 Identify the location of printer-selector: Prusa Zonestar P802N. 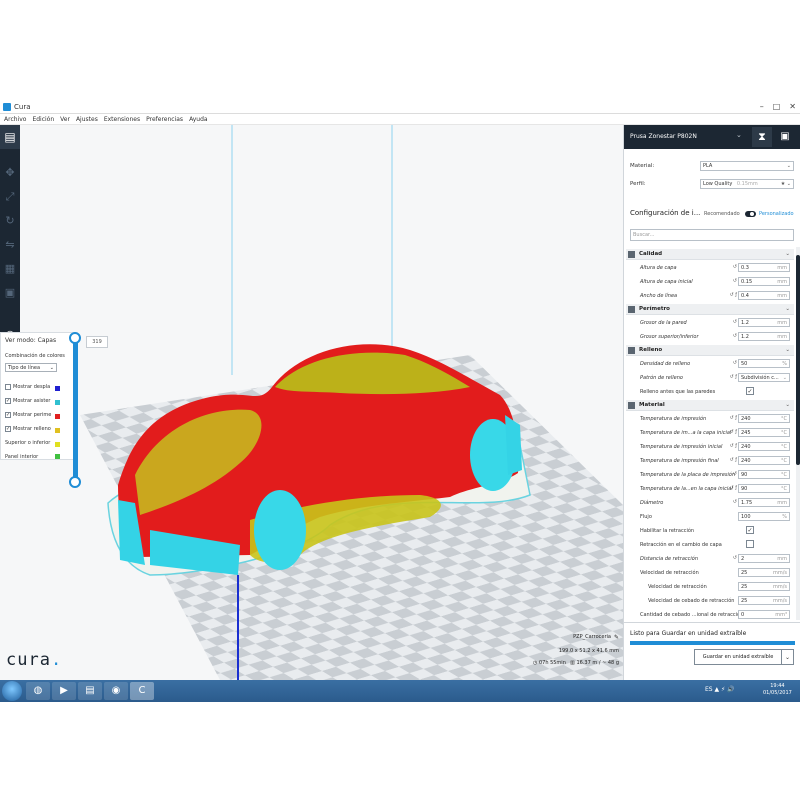
(663, 136).